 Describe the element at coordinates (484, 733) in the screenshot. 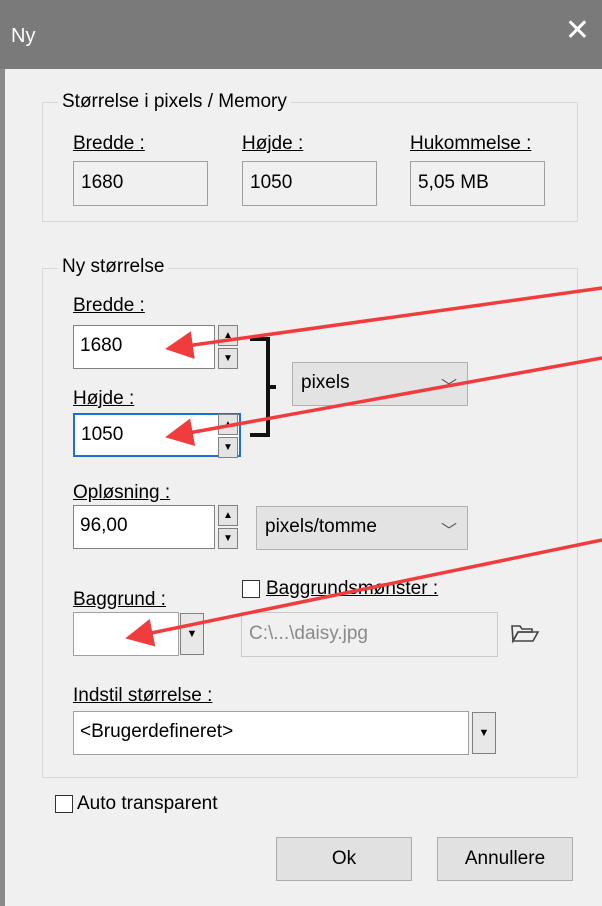

I see `preset-dropdown-button: ▼` at that location.